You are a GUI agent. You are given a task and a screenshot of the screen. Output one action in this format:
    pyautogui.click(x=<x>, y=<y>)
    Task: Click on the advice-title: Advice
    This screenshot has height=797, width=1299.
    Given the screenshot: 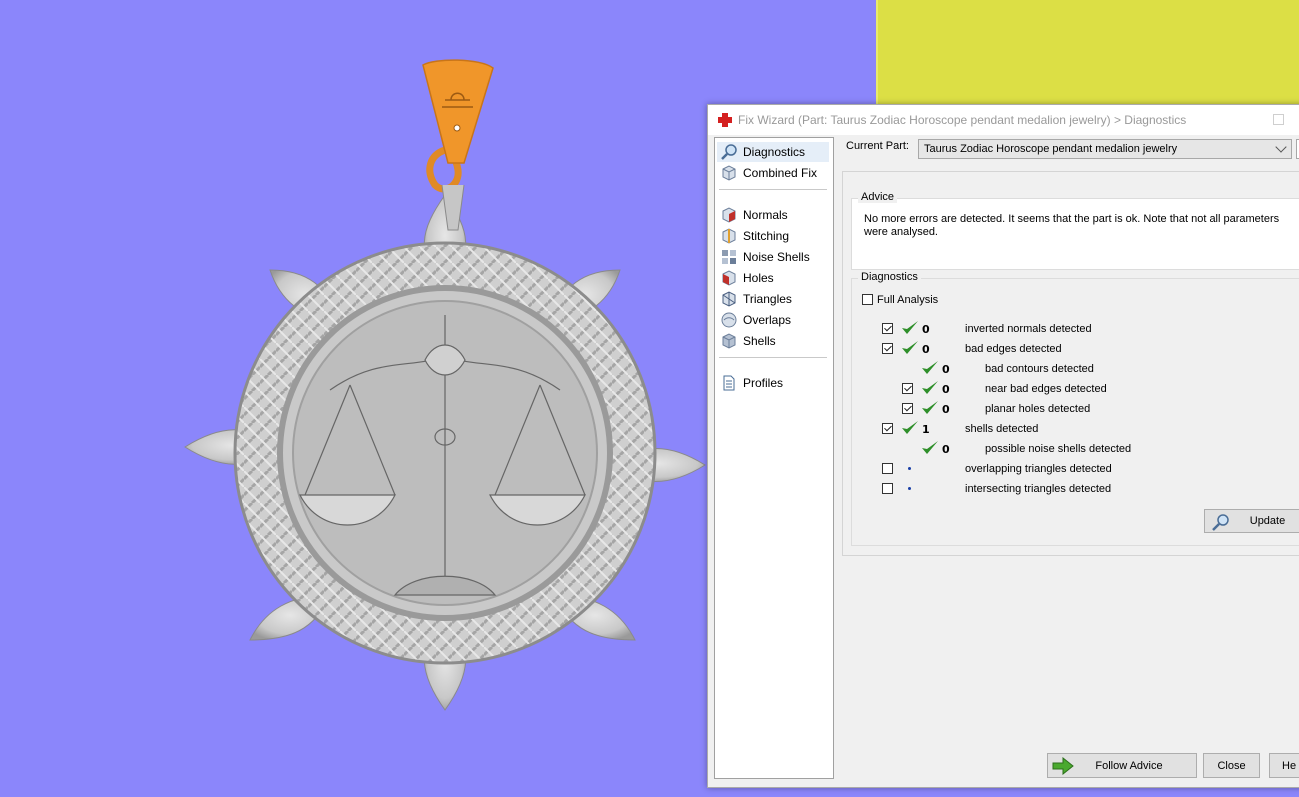 What is the action you would take?
    pyautogui.click(x=878, y=197)
    